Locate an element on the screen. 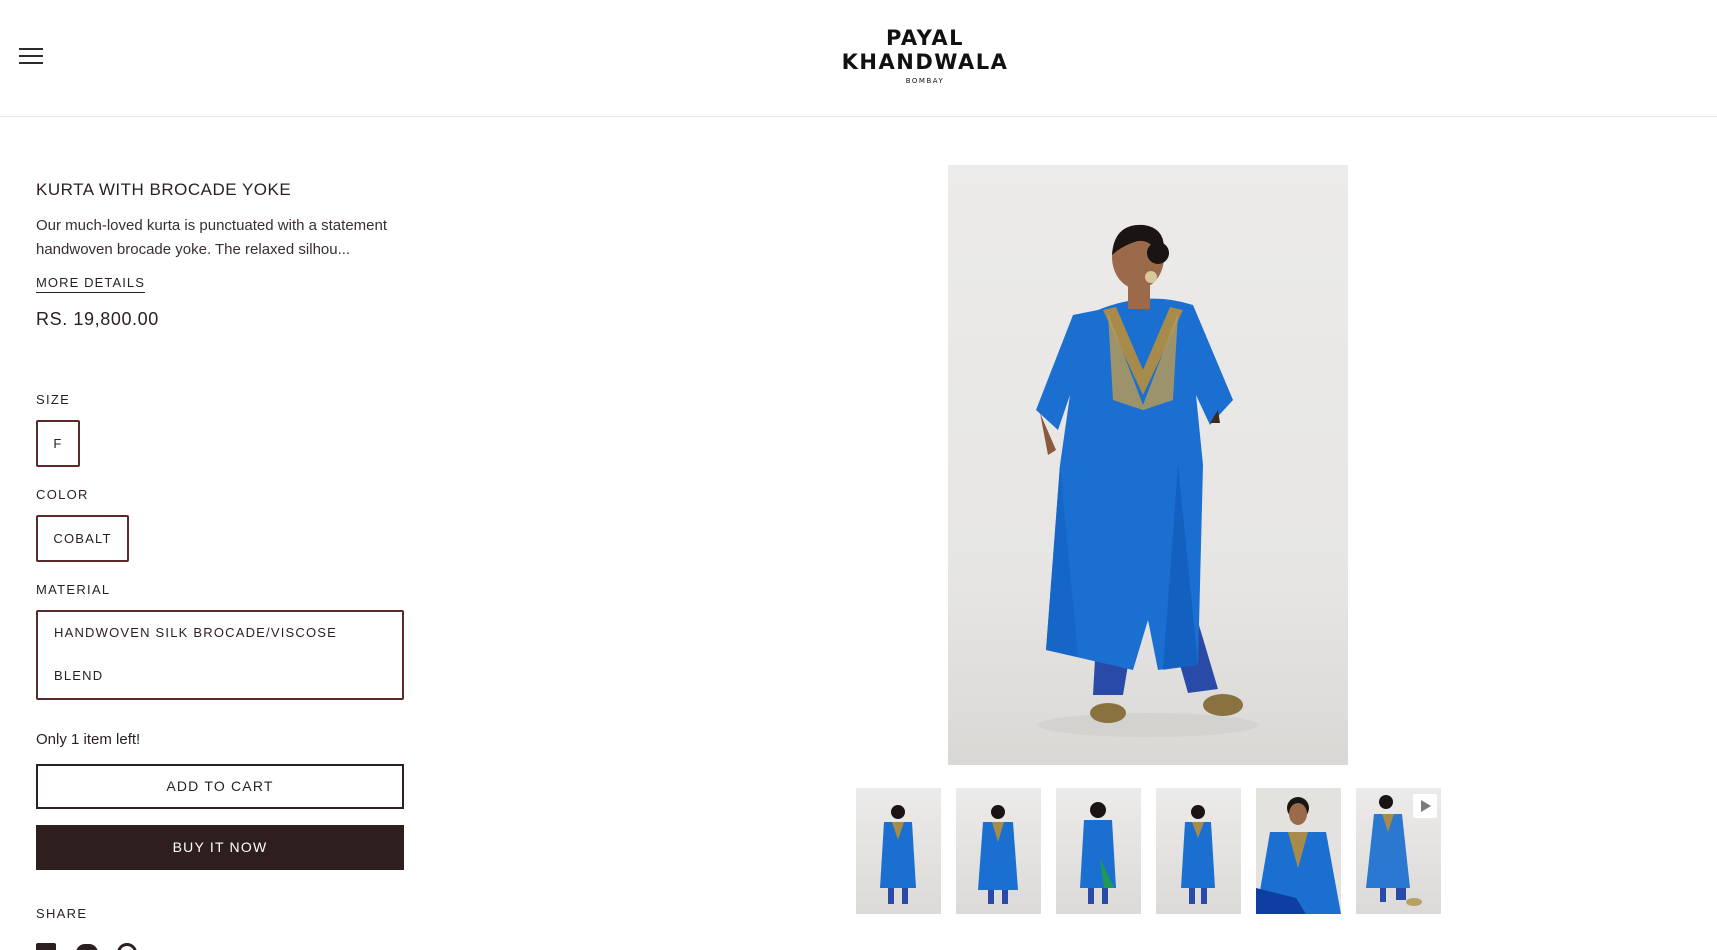 Image resolution: width=1717 pixels, height=950 pixels. material-label: MATERIAL is located at coordinates (73, 589).